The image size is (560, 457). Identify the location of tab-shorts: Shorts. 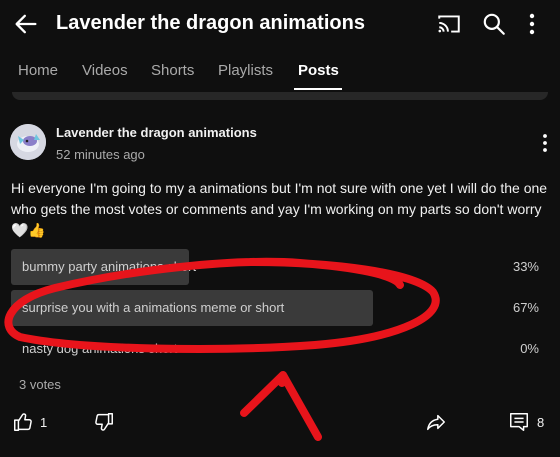
(172, 70).